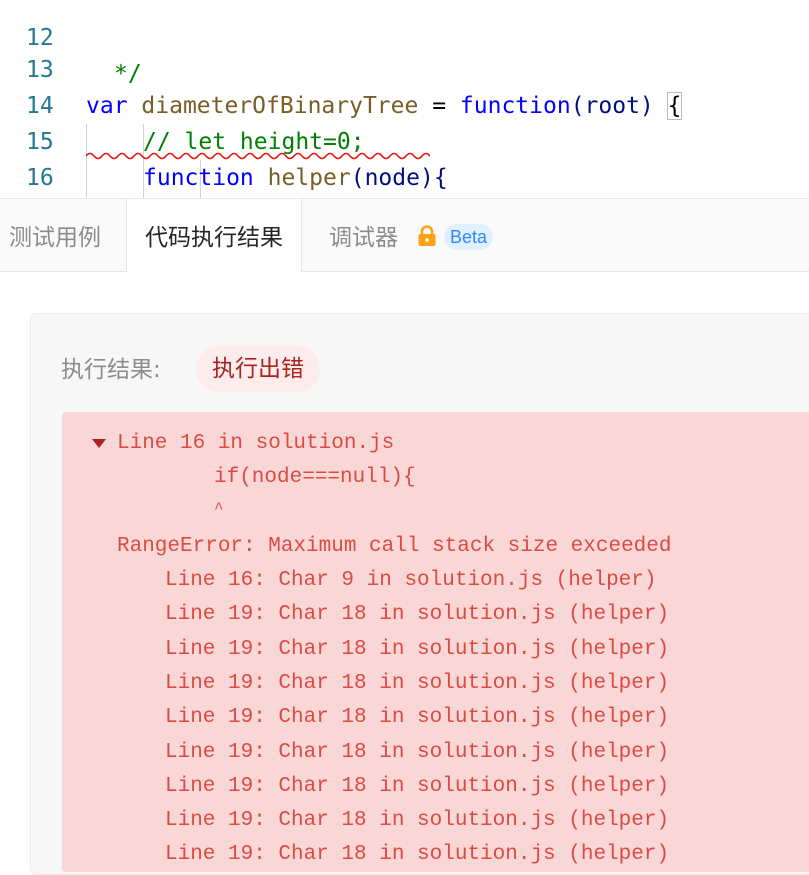 This screenshot has height=875, width=809. What do you see at coordinates (111, 370) in the screenshot?
I see `result-label: 执行结果:` at bounding box center [111, 370].